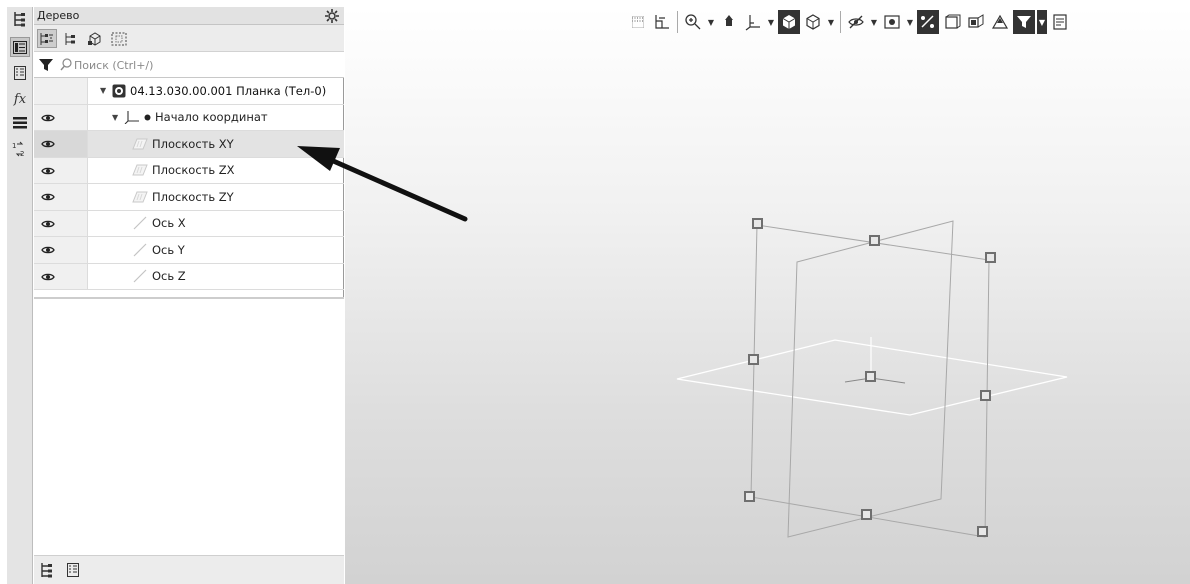  I want to click on part-body-icon, so click(119, 91).